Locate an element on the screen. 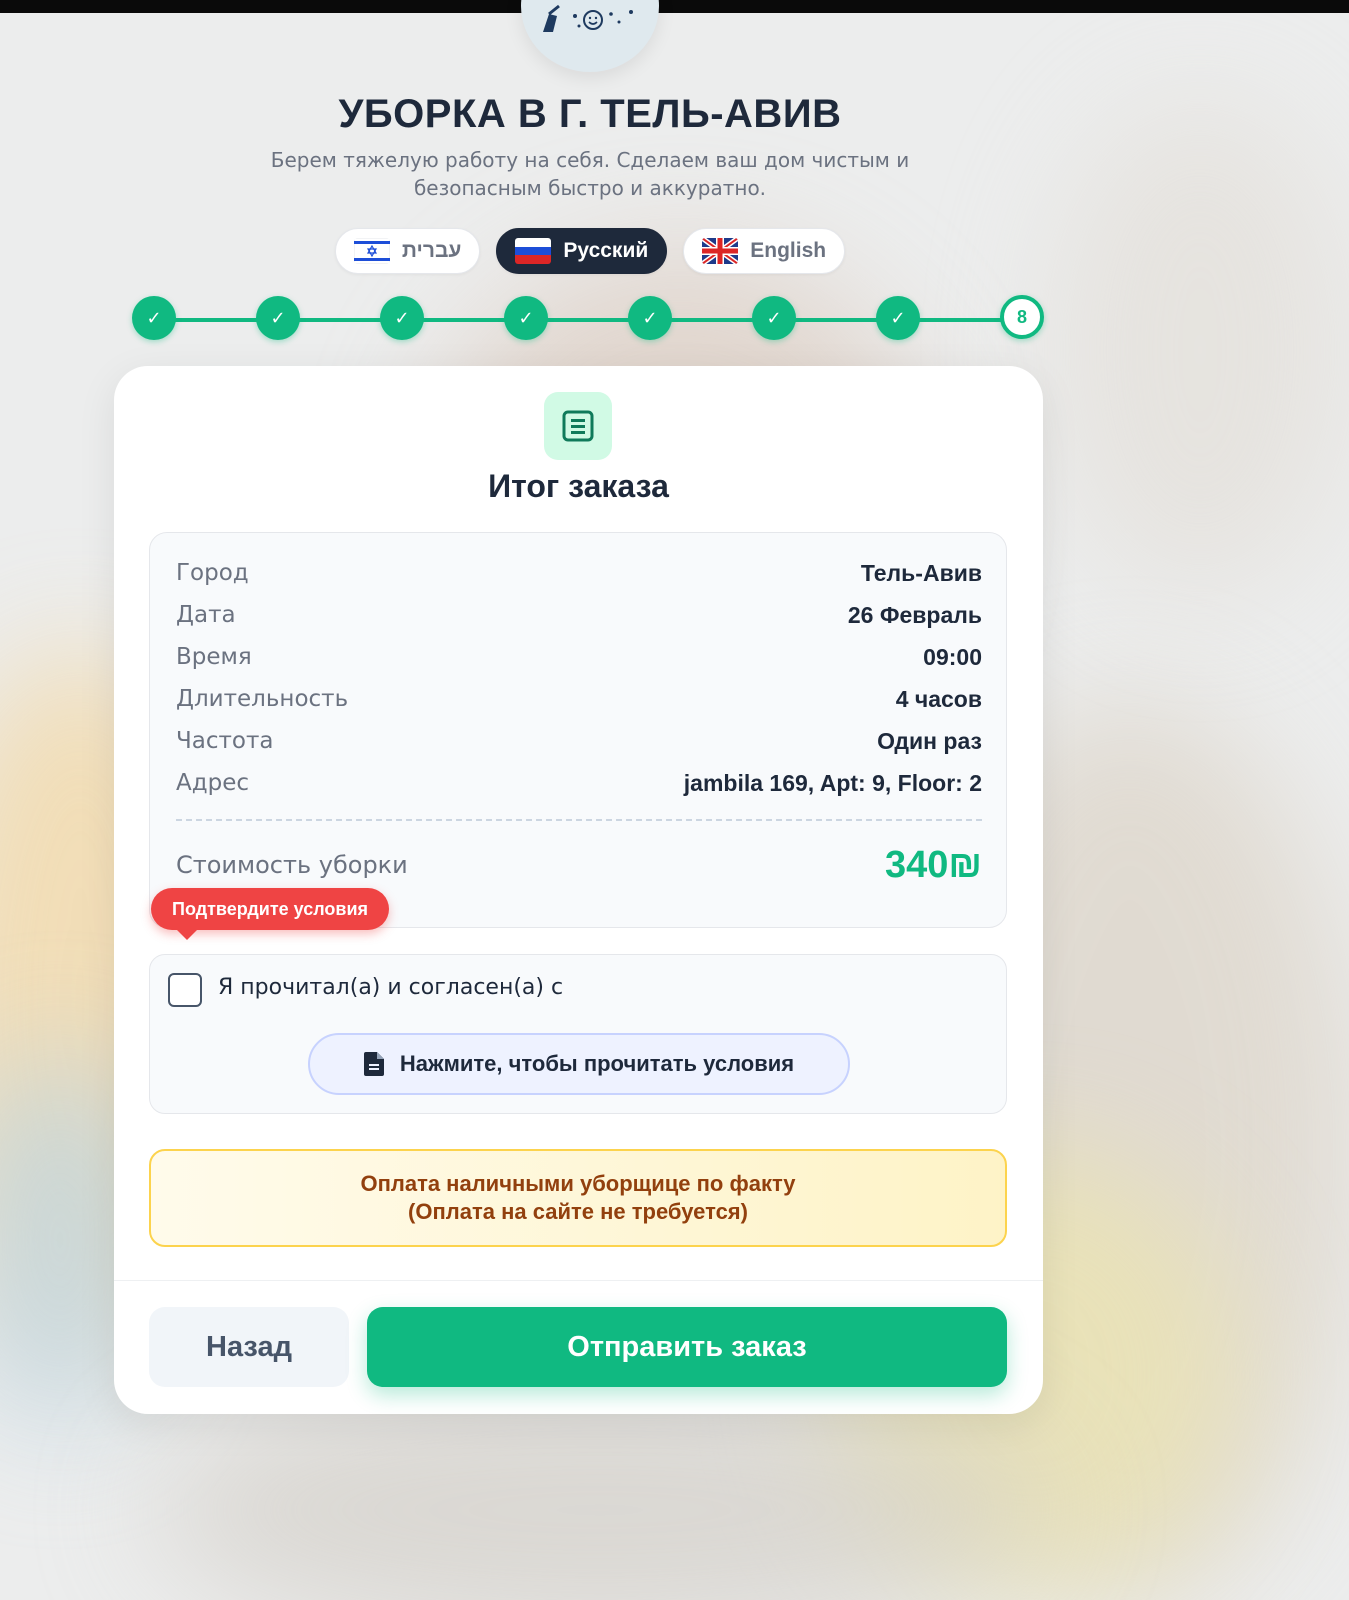 The width and height of the screenshot is (1349, 1600). page-title: УБОРКА В Г. ТЕЛЬ-АВИВ is located at coordinates (590, 114).